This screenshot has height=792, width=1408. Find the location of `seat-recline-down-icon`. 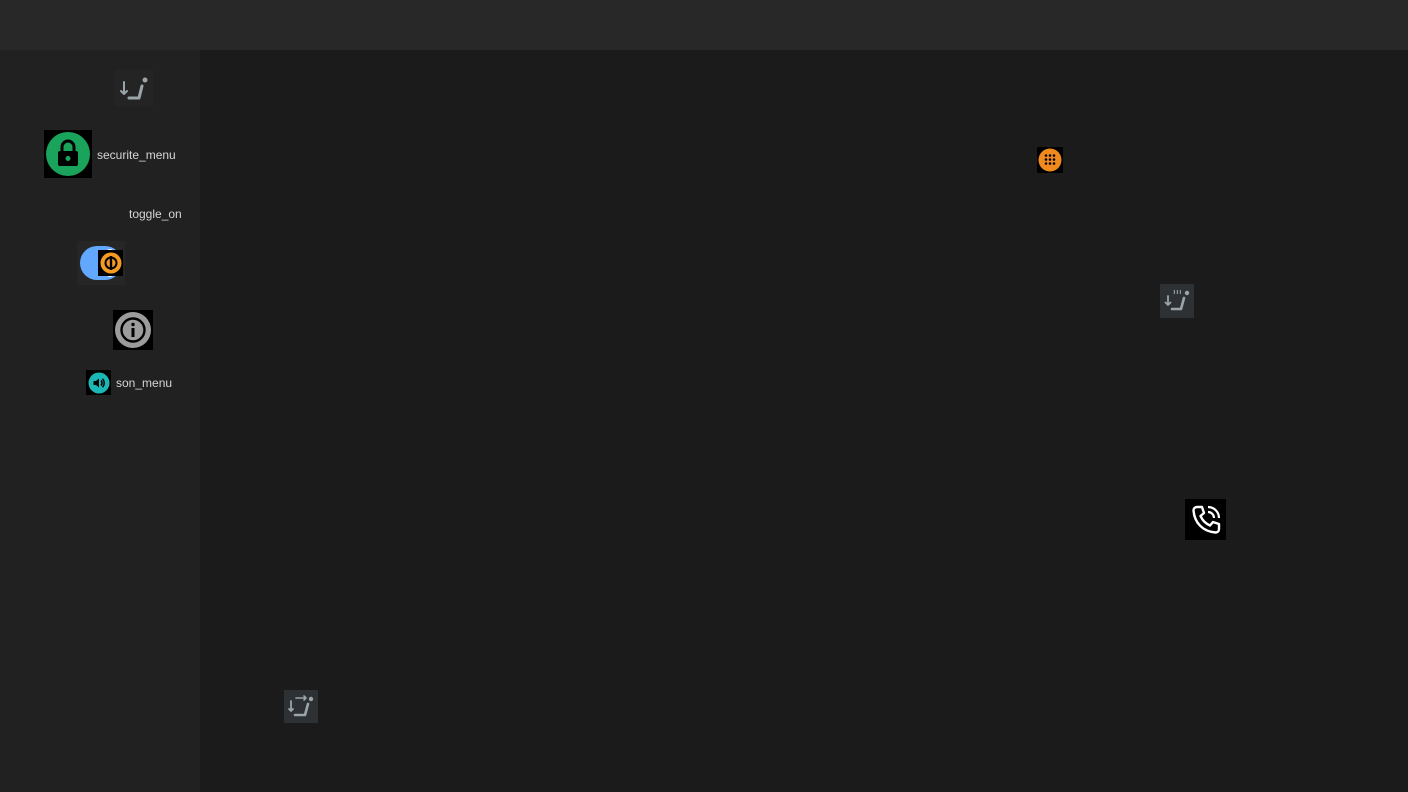

seat-recline-down-icon is located at coordinates (134, 88).